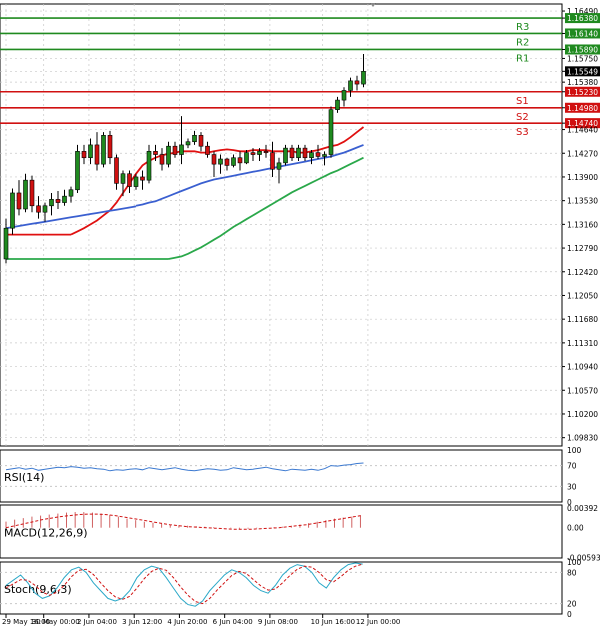  What do you see at coordinates (582, 18) in the screenshot?
I see `price-tick-label: 1.16380` at bounding box center [582, 18].